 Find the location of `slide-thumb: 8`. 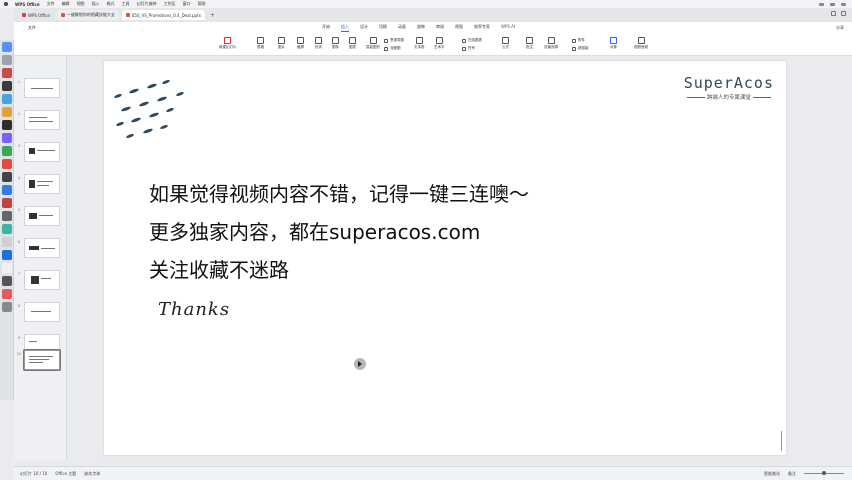

slide-thumb: 8 is located at coordinates (37, 312).